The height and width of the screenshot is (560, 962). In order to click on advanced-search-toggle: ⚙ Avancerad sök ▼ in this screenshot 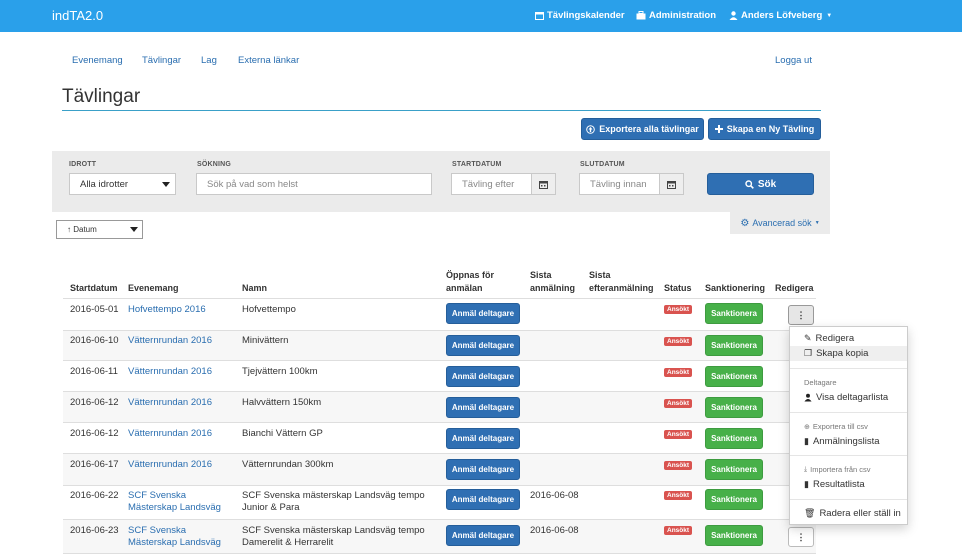, I will do `click(780, 223)`.